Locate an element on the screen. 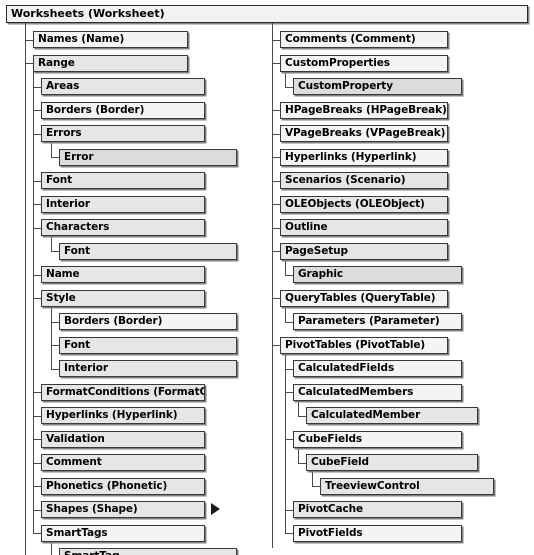  node-querytables-querytable: QueryTables (QueryTable) is located at coordinates (364, 298).